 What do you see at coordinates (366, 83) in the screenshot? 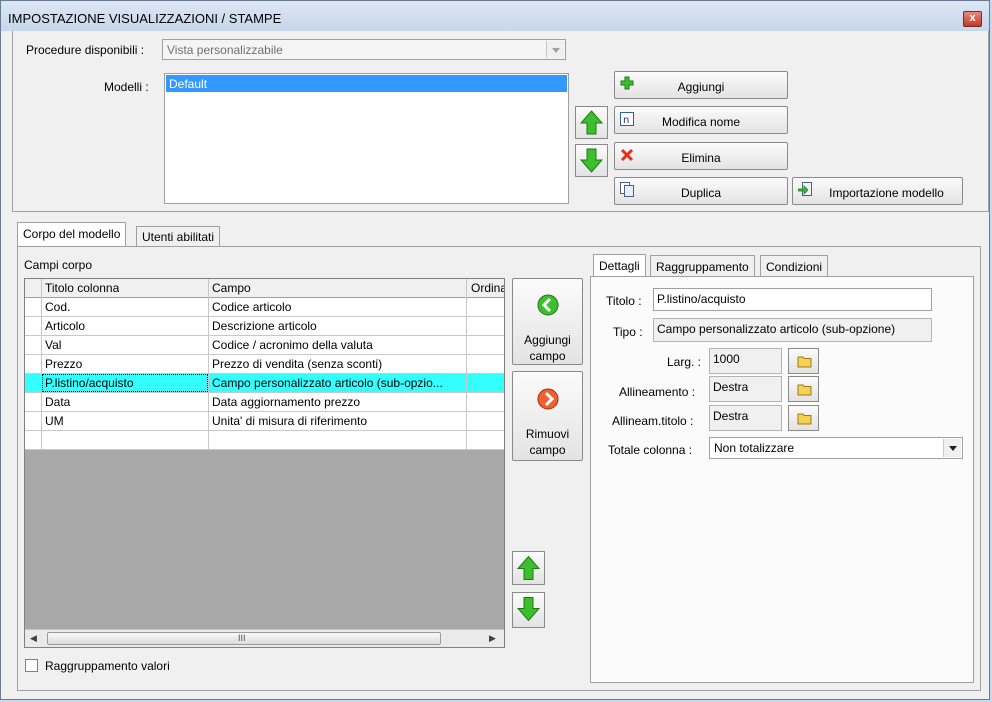
I see `list-item: Default` at bounding box center [366, 83].